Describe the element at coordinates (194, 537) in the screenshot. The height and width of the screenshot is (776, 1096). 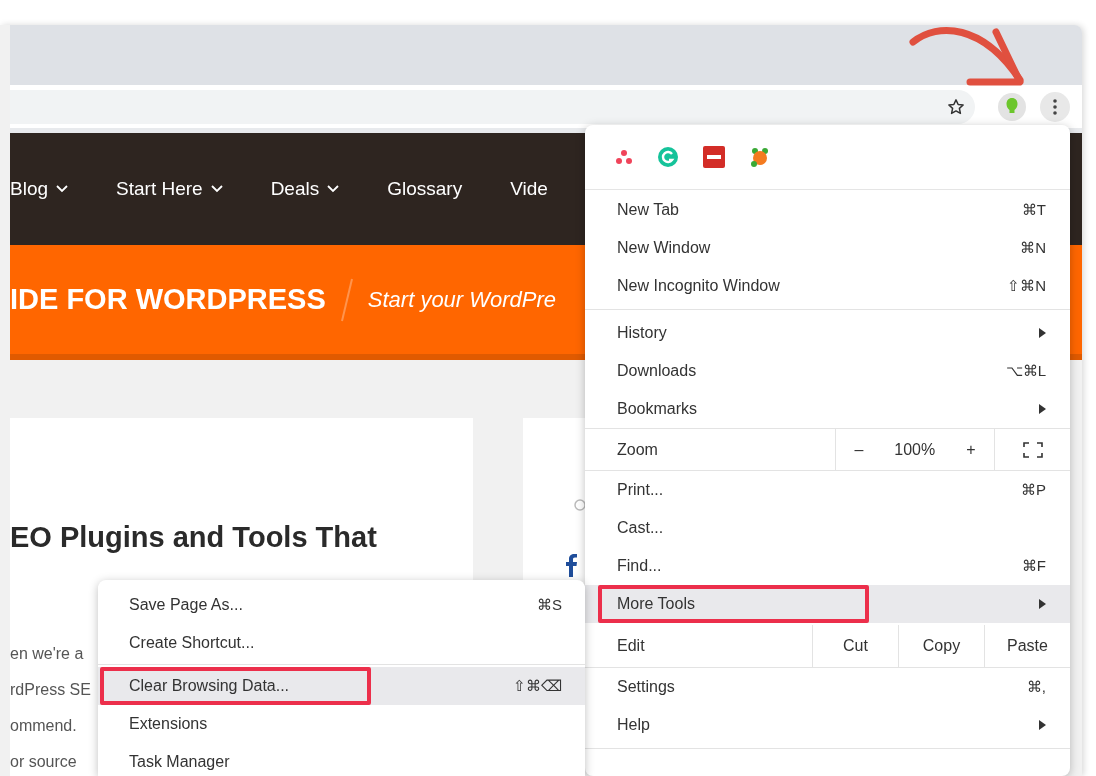
I see `article-heading: EO Plugins and Tools That` at that location.